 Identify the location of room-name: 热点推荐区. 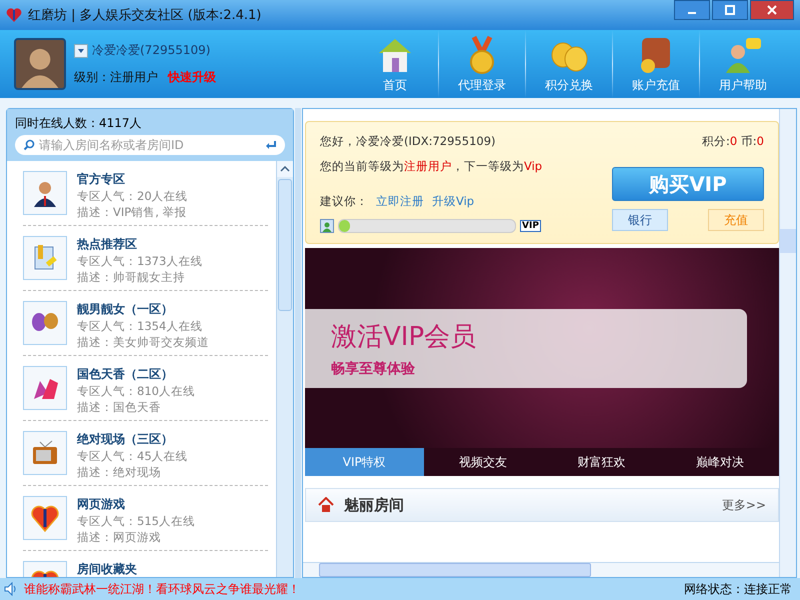
(107, 244).